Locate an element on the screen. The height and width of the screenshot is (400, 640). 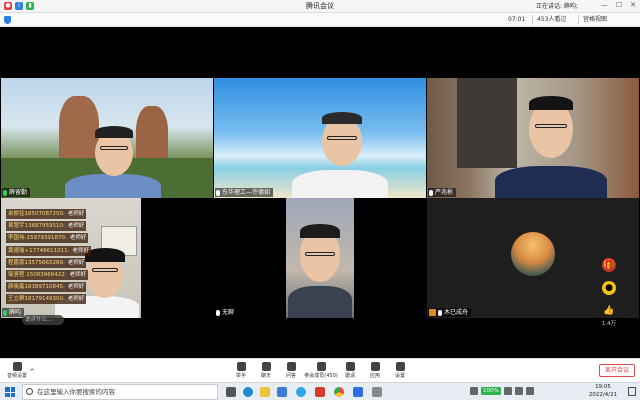
raise-hand-button: 举手 is located at coordinates (241, 370).